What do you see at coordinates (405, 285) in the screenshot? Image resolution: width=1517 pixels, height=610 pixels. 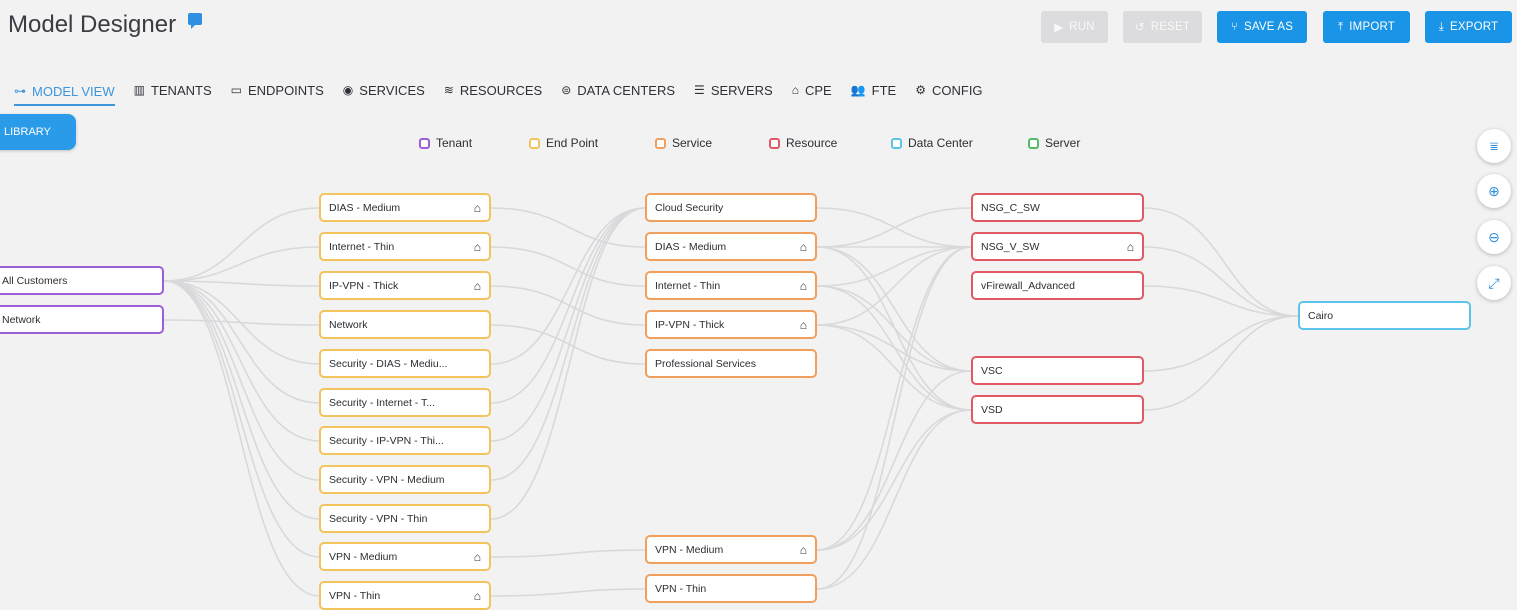 I see `endpoint-node: IP-VPN - Thick ⌂` at bounding box center [405, 285].